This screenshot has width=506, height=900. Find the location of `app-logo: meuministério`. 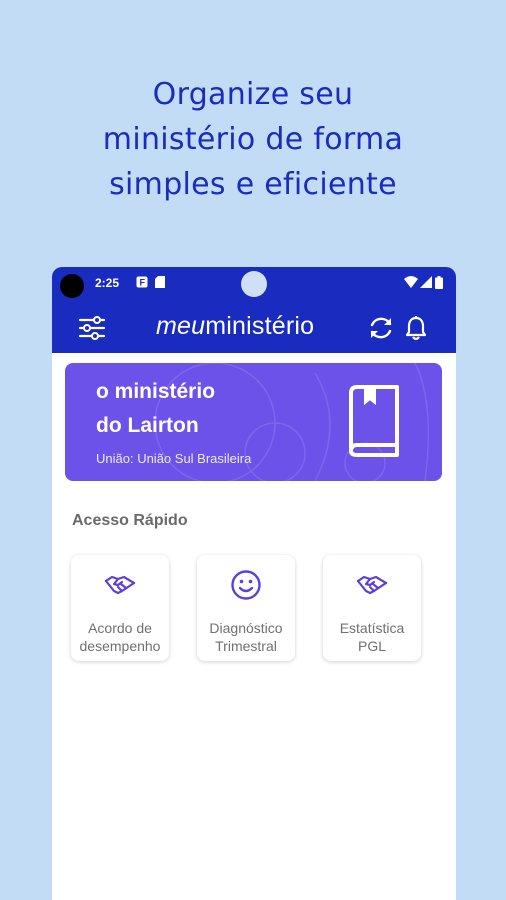

app-logo: meuministério is located at coordinates (235, 326).